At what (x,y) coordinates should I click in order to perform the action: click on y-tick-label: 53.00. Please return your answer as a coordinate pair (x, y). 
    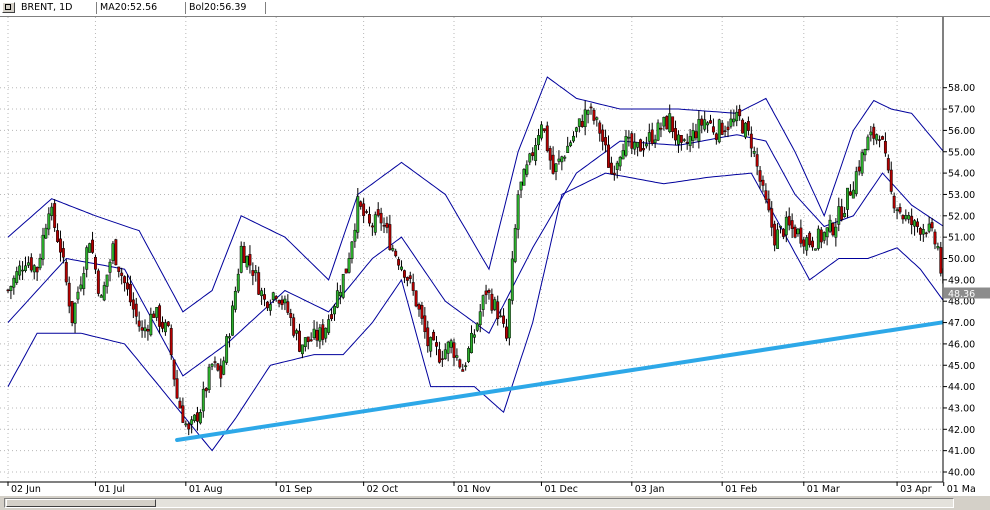
    Looking at the image, I should click on (961, 195).